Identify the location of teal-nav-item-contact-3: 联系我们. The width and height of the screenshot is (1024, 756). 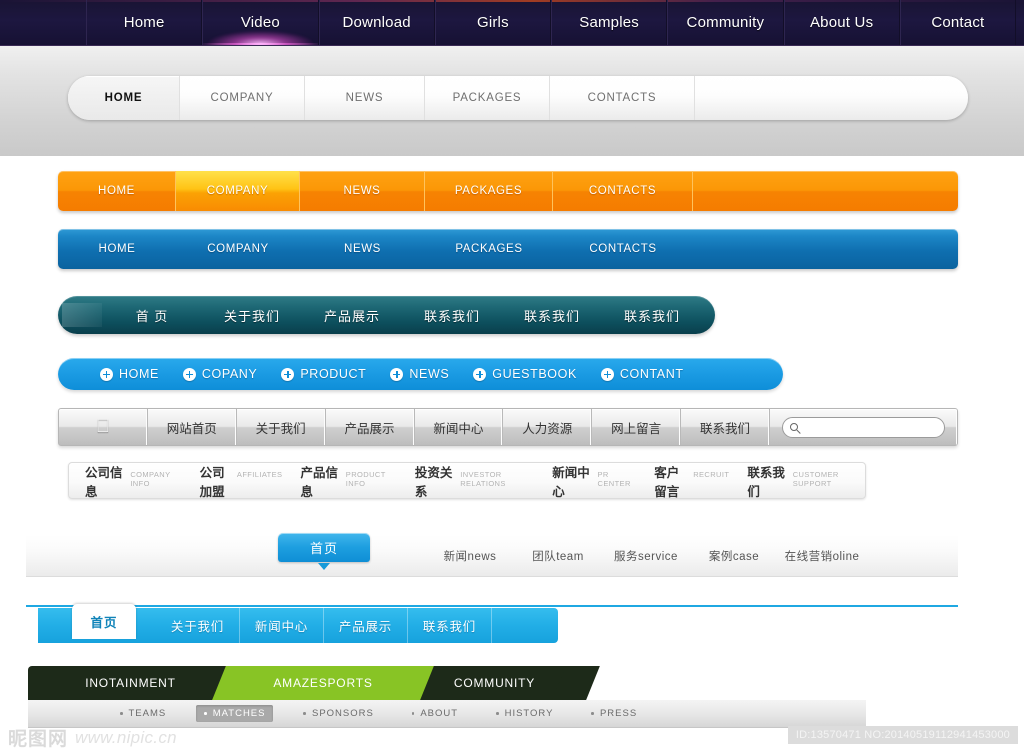
(652, 315).